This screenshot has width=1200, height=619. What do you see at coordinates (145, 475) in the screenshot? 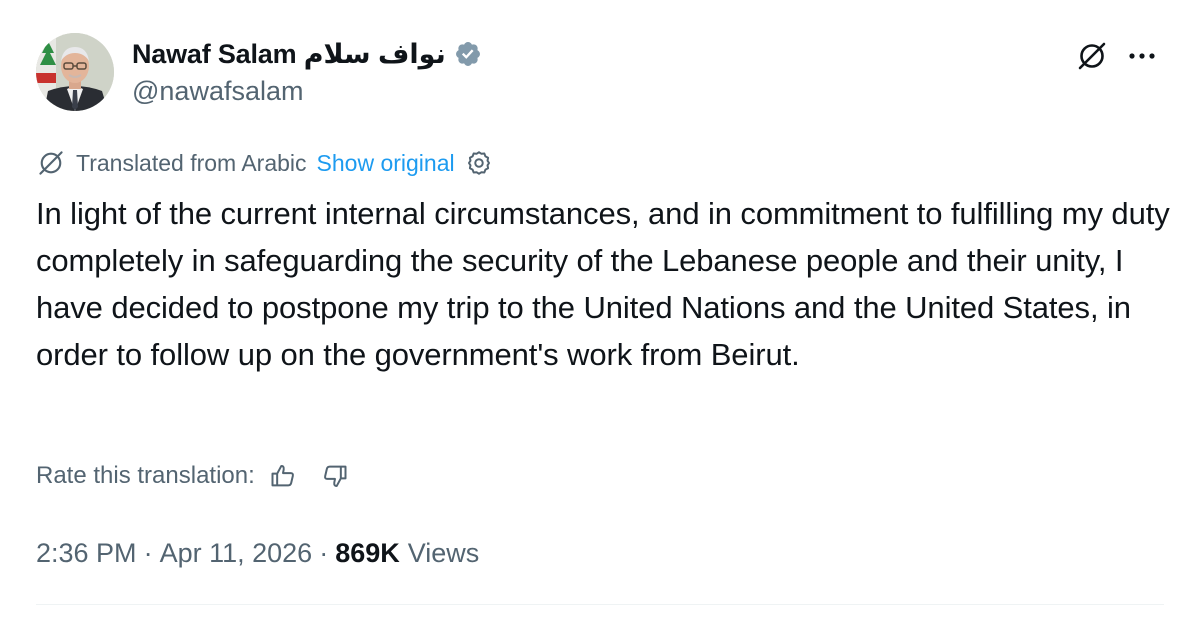
I see `rate-translation-label: Rate this translation:` at bounding box center [145, 475].